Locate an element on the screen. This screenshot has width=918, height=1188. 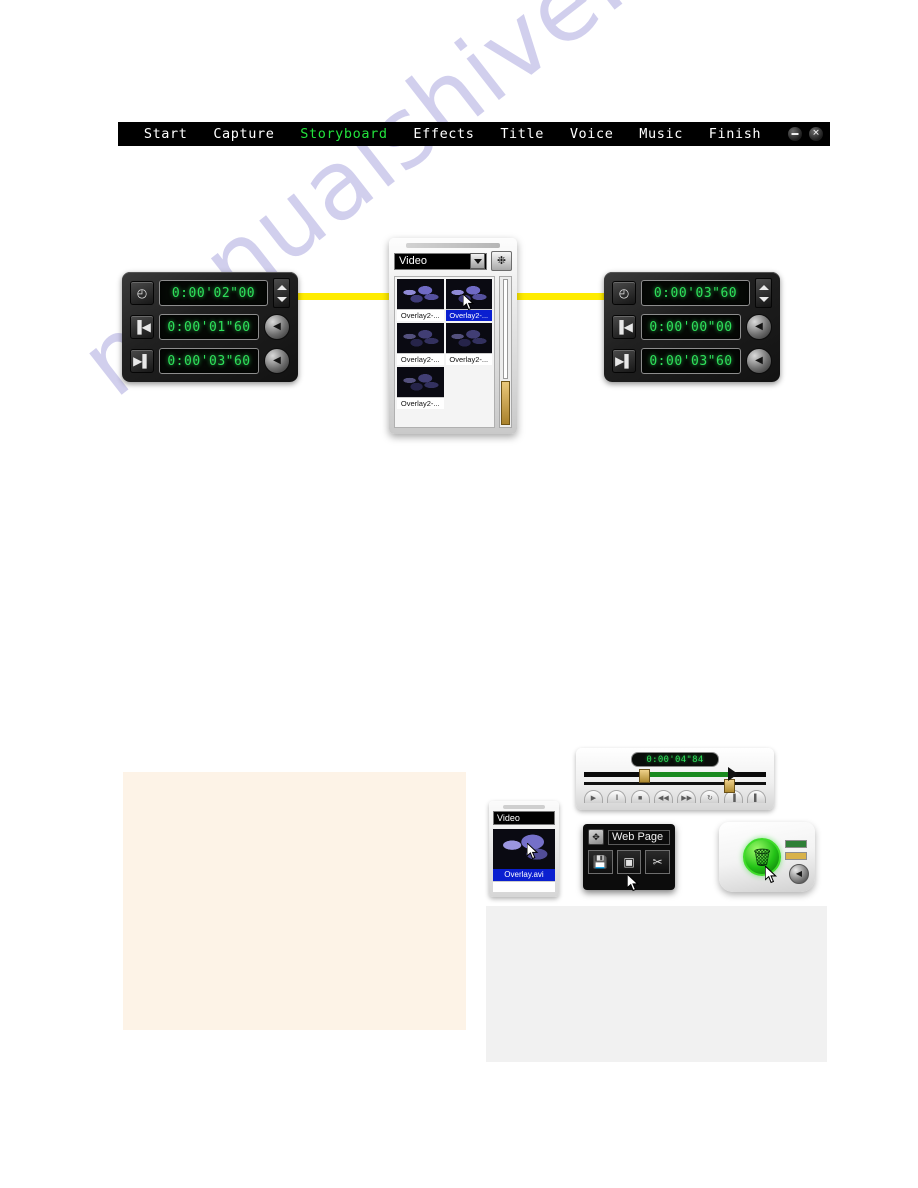
nav-item-finish: Finish is located at coordinates (735, 134).